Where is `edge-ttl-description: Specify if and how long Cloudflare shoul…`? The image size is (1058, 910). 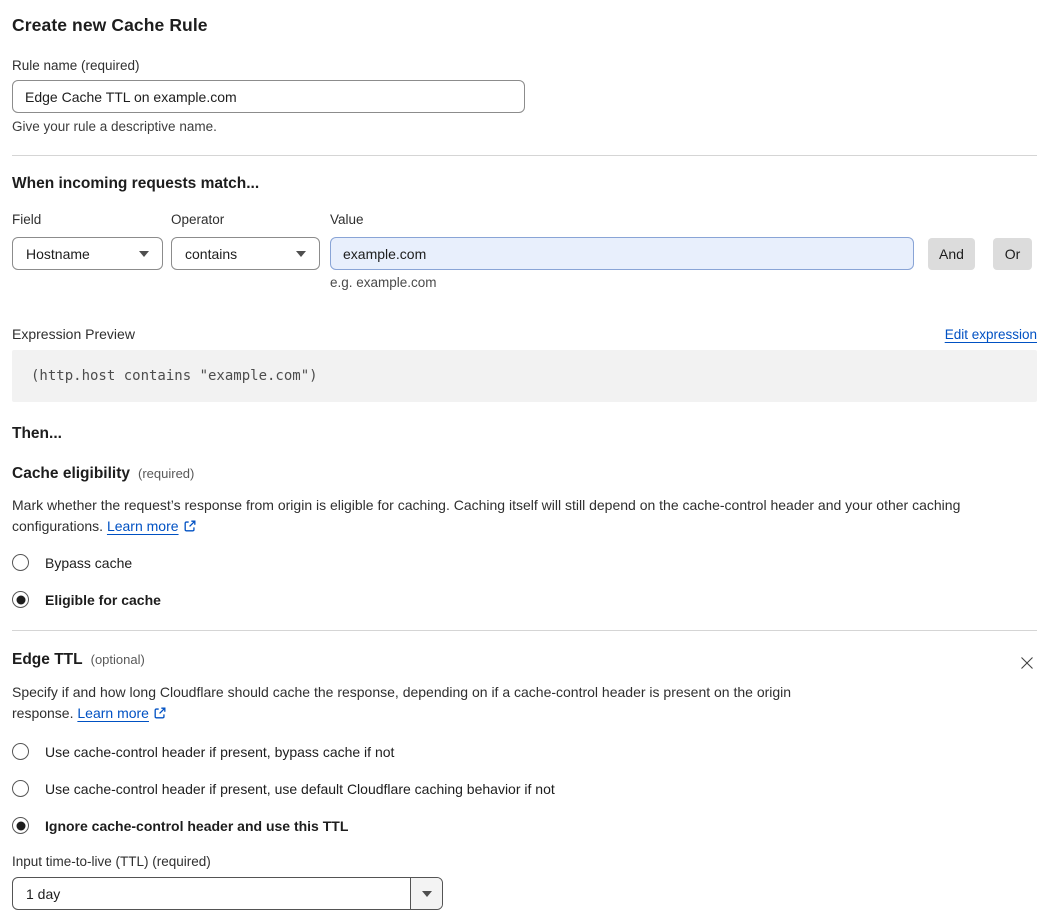
edge-ttl-description: Specify if and how long Cloudflare shoul… is located at coordinates (427, 704).